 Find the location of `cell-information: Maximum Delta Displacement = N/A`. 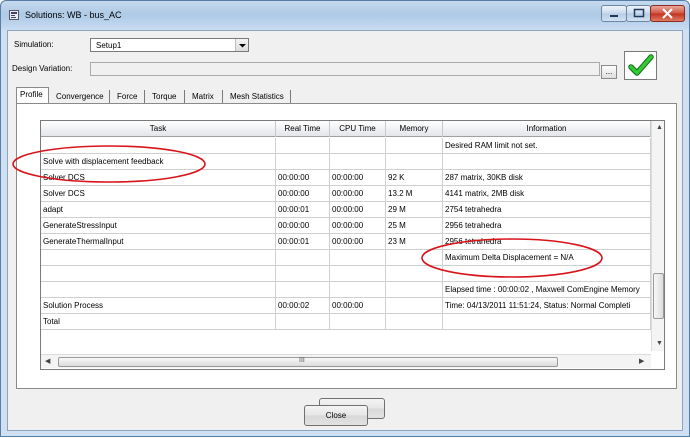

cell-information: Maximum Delta Displacement = N/A is located at coordinates (547, 258).